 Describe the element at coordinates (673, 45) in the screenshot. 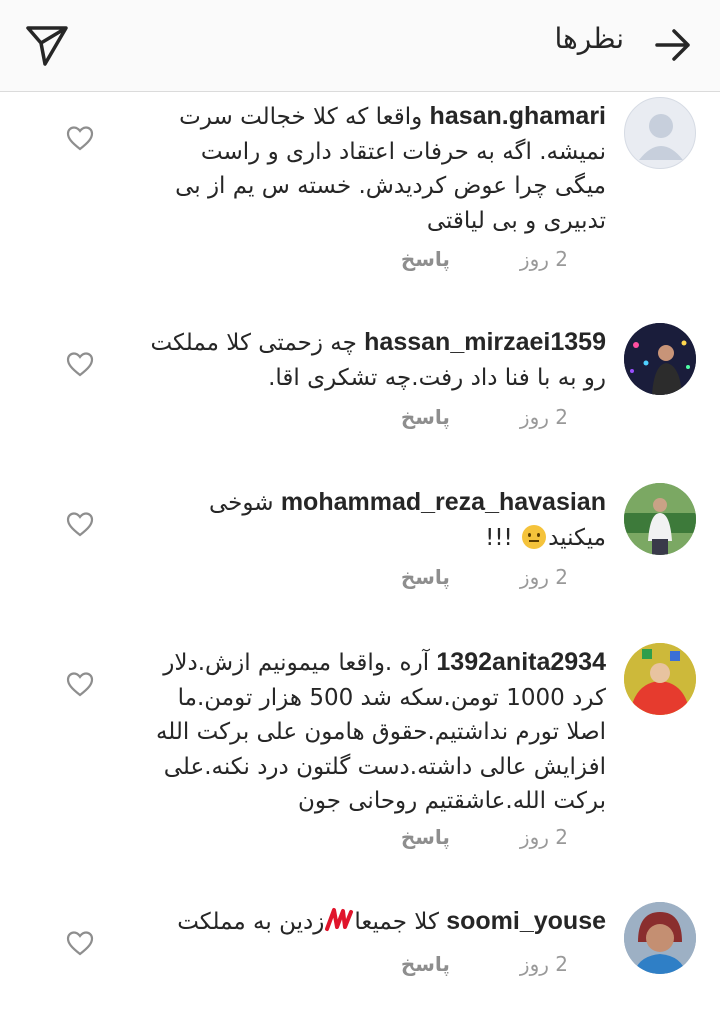

I see `arrow-right-icon` at that location.